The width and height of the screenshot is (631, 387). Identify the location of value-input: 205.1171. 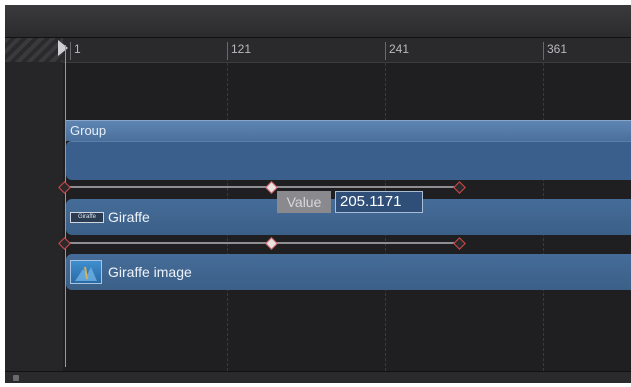
(379, 202).